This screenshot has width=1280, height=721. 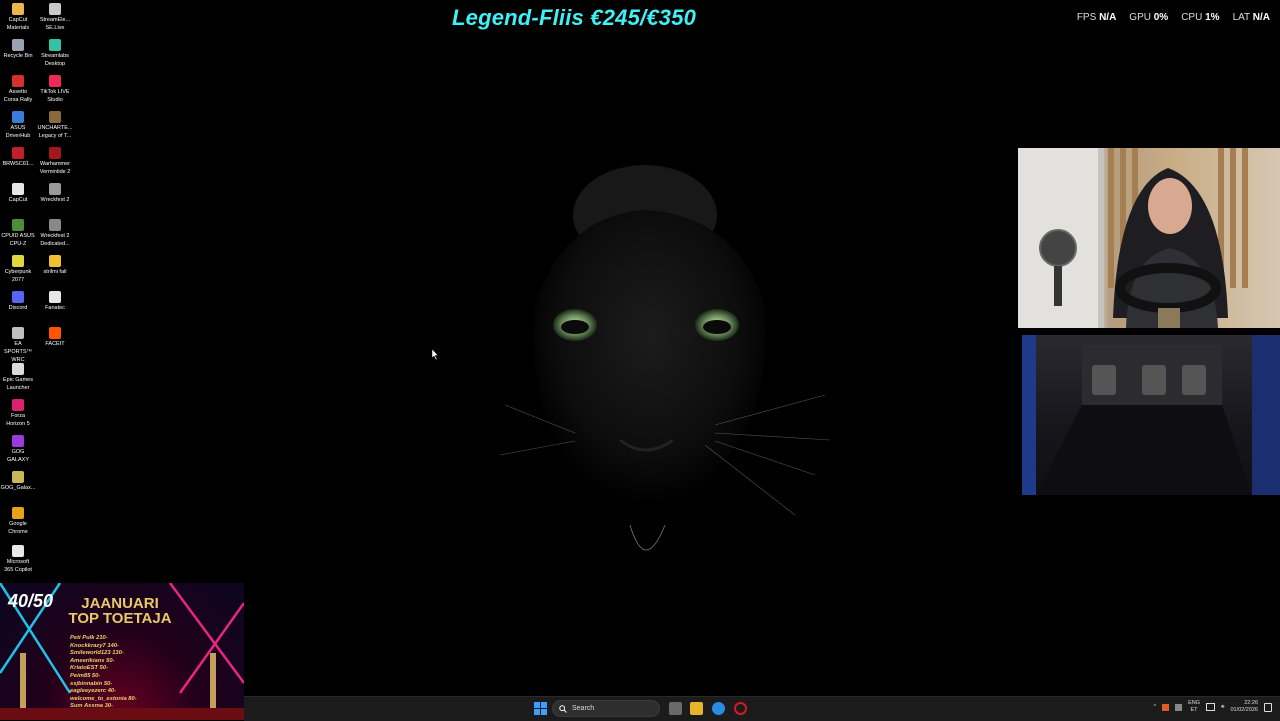 What do you see at coordinates (17, 456) in the screenshot?
I see `desktop-icon-label: GOG GALAXY` at bounding box center [17, 456].